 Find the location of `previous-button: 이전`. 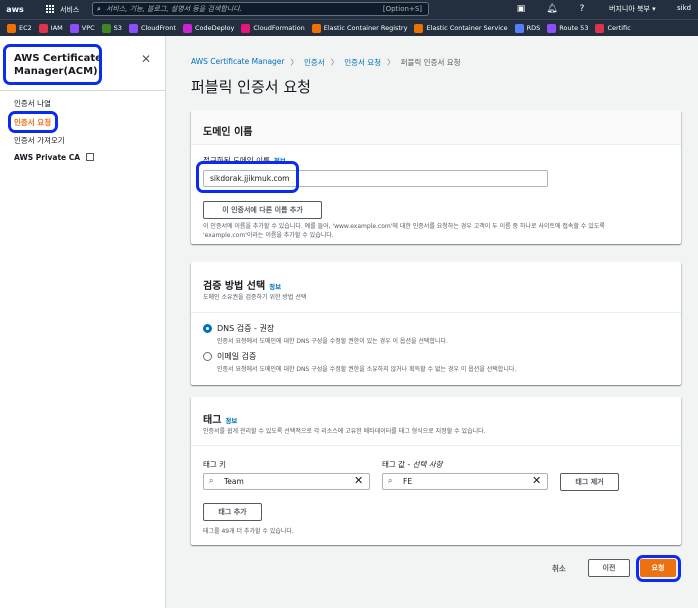

previous-button: 이전 is located at coordinates (609, 568).